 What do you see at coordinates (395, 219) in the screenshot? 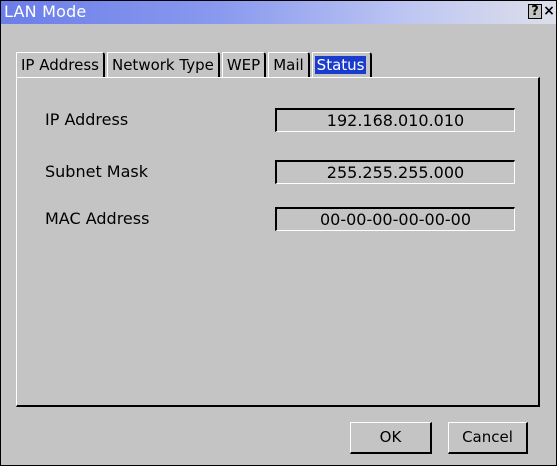
I see `mac-address-value: 00-00-00-00-00-00` at bounding box center [395, 219].